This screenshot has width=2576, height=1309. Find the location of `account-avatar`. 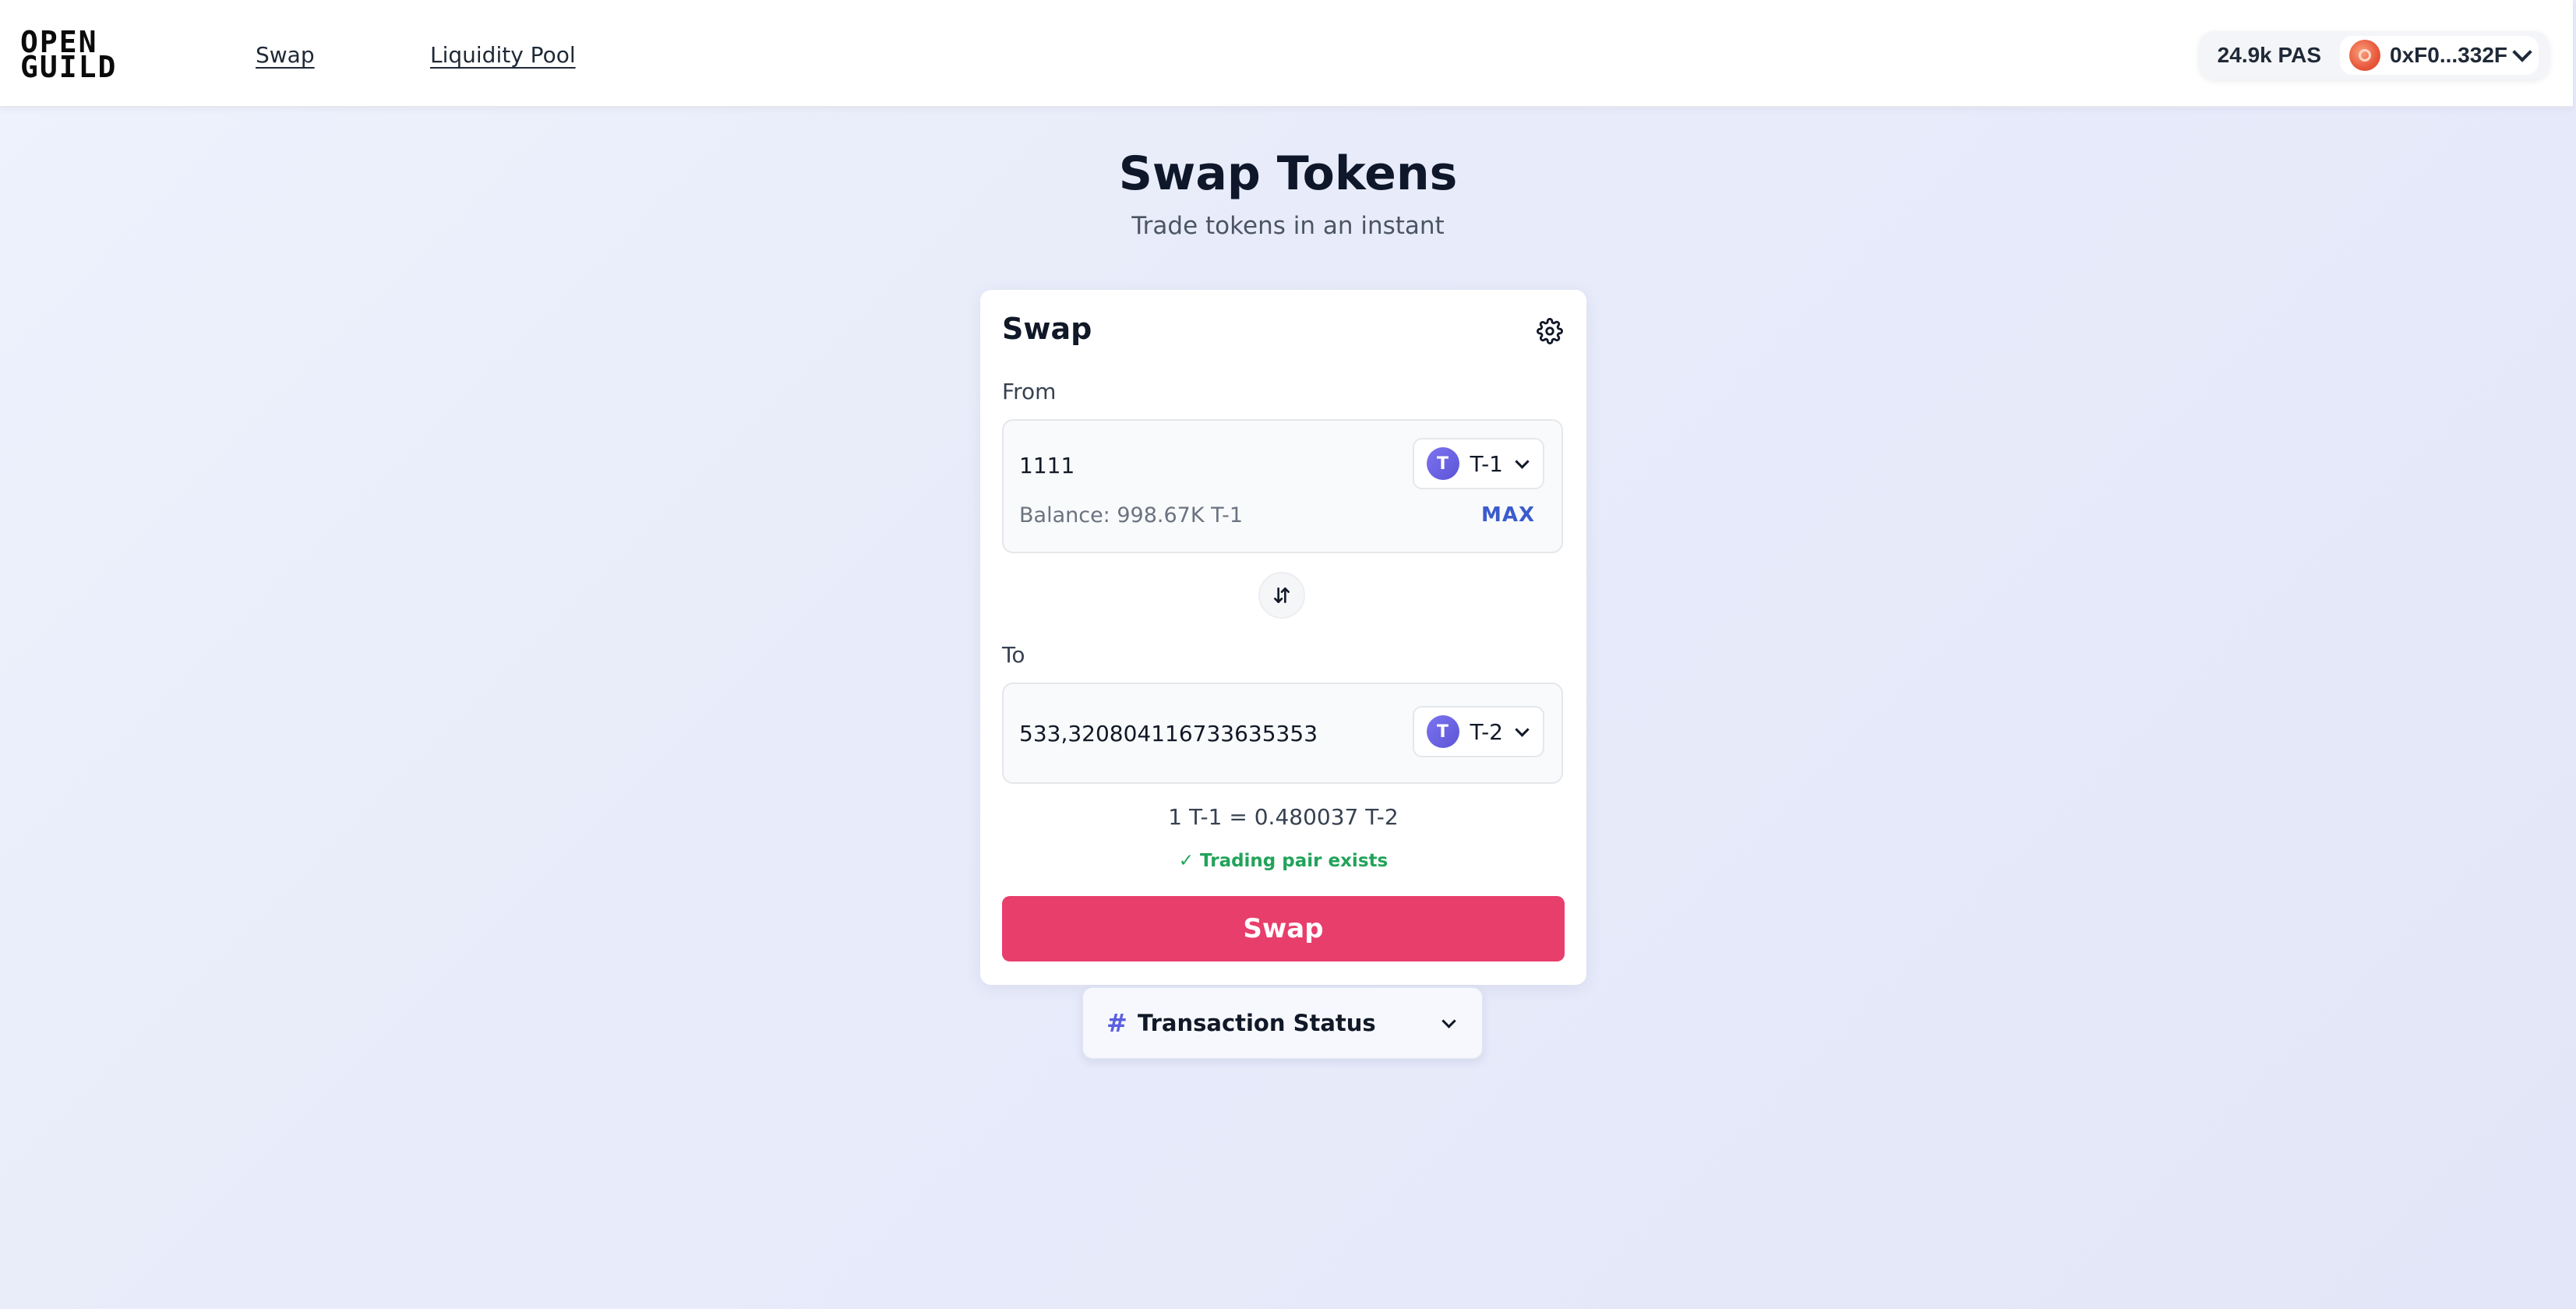

account-avatar is located at coordinates (2365, 56).